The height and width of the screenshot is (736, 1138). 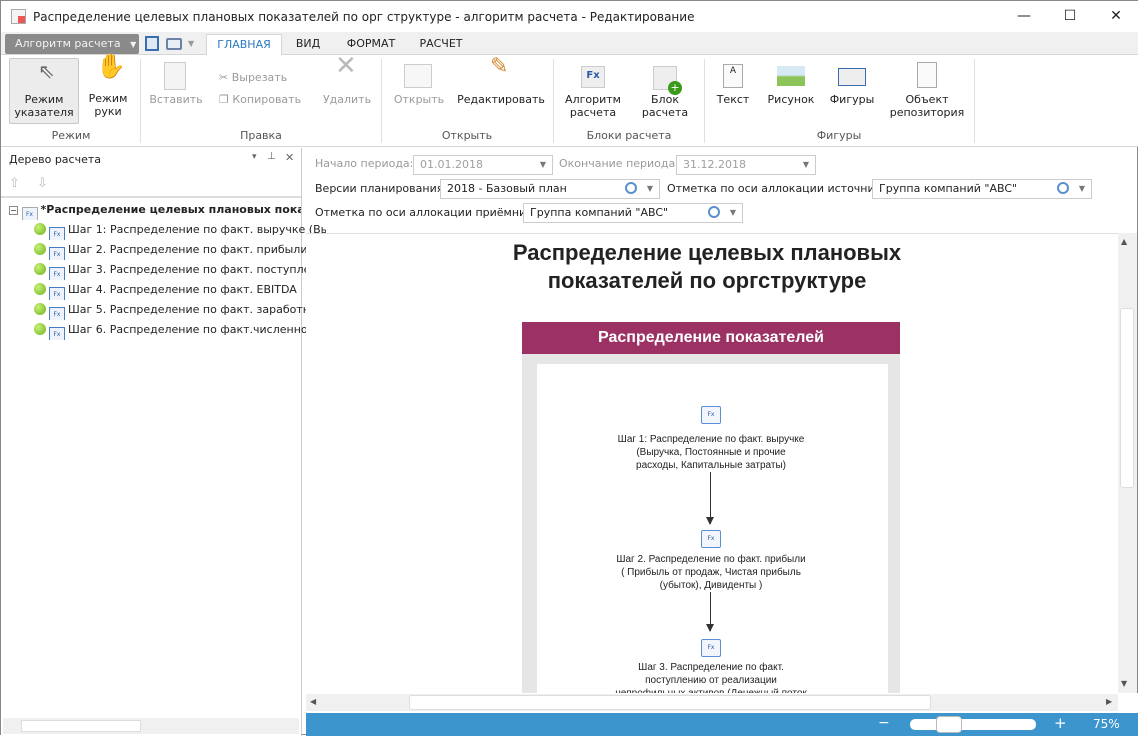 I want to click on picture-button: Рисунок, so click(x=791, y=82).